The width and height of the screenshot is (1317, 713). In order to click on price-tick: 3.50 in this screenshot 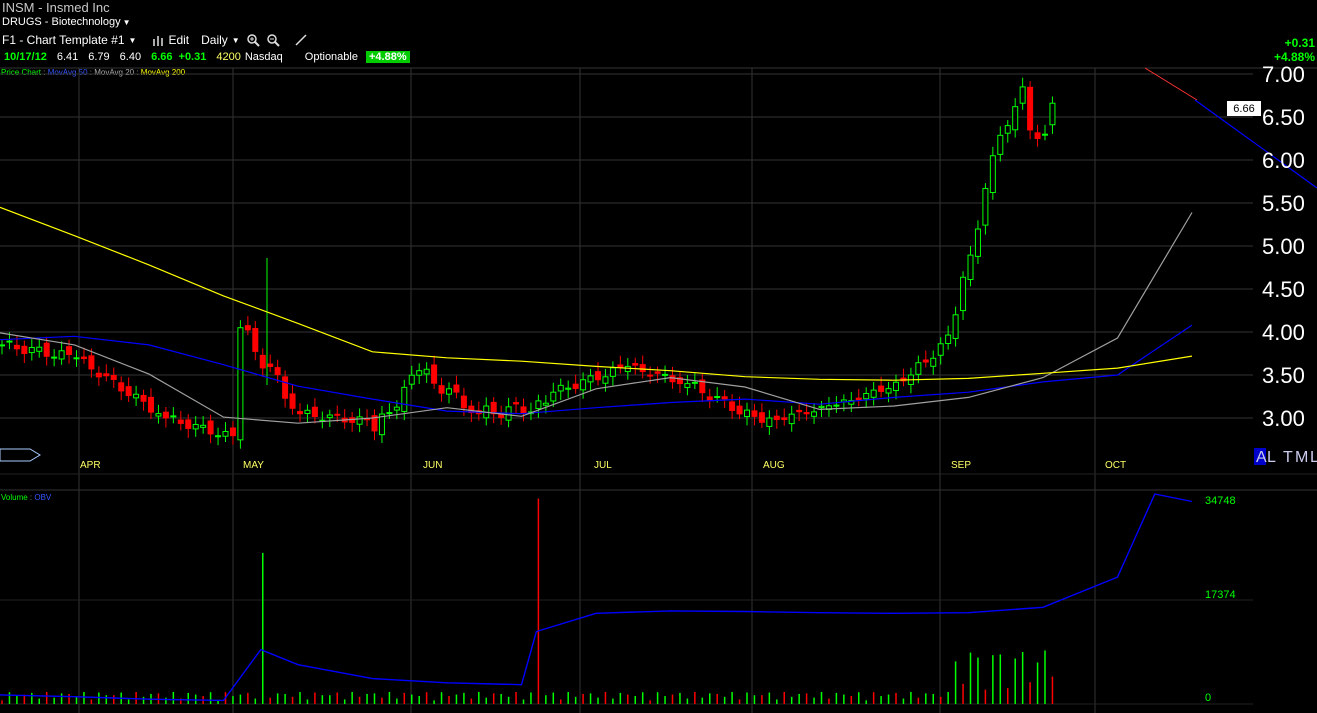, I will do `click(1283, 375)`.